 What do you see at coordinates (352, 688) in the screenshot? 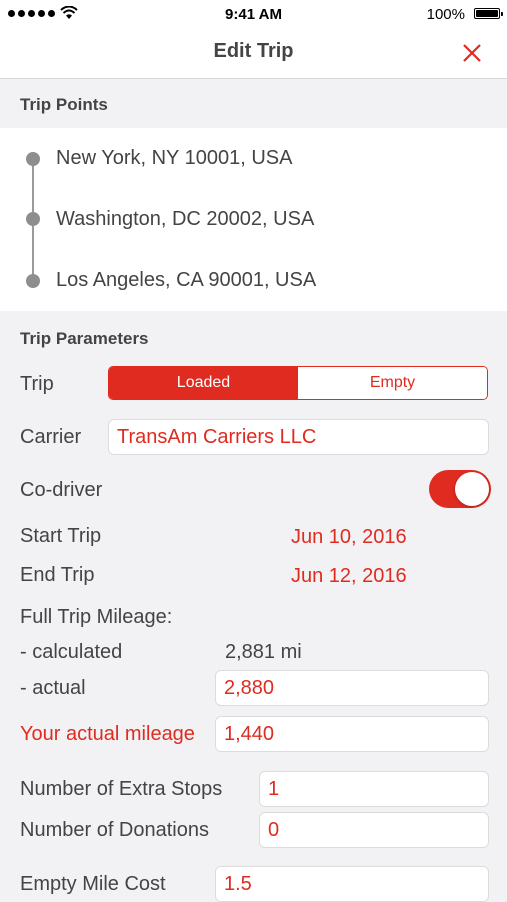
I see `actual-mileage-field: 2,880` at bounding box center [352, 688].